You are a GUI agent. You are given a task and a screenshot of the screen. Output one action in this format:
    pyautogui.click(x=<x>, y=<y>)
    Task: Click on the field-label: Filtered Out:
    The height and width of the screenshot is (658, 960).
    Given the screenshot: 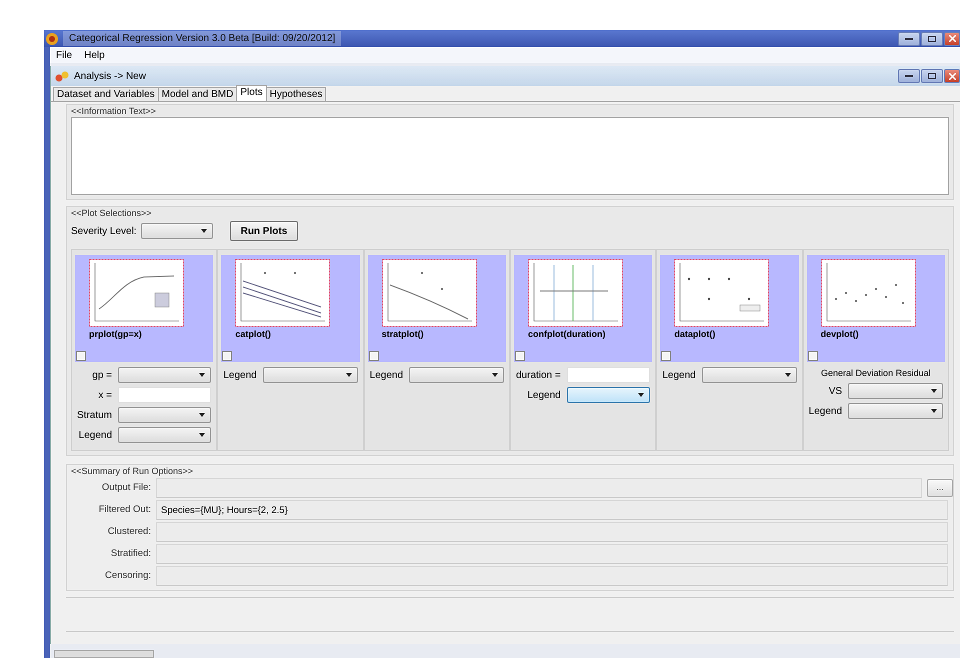 What is the action you would take?
    pyautogui.click(x=124, y=509)
    